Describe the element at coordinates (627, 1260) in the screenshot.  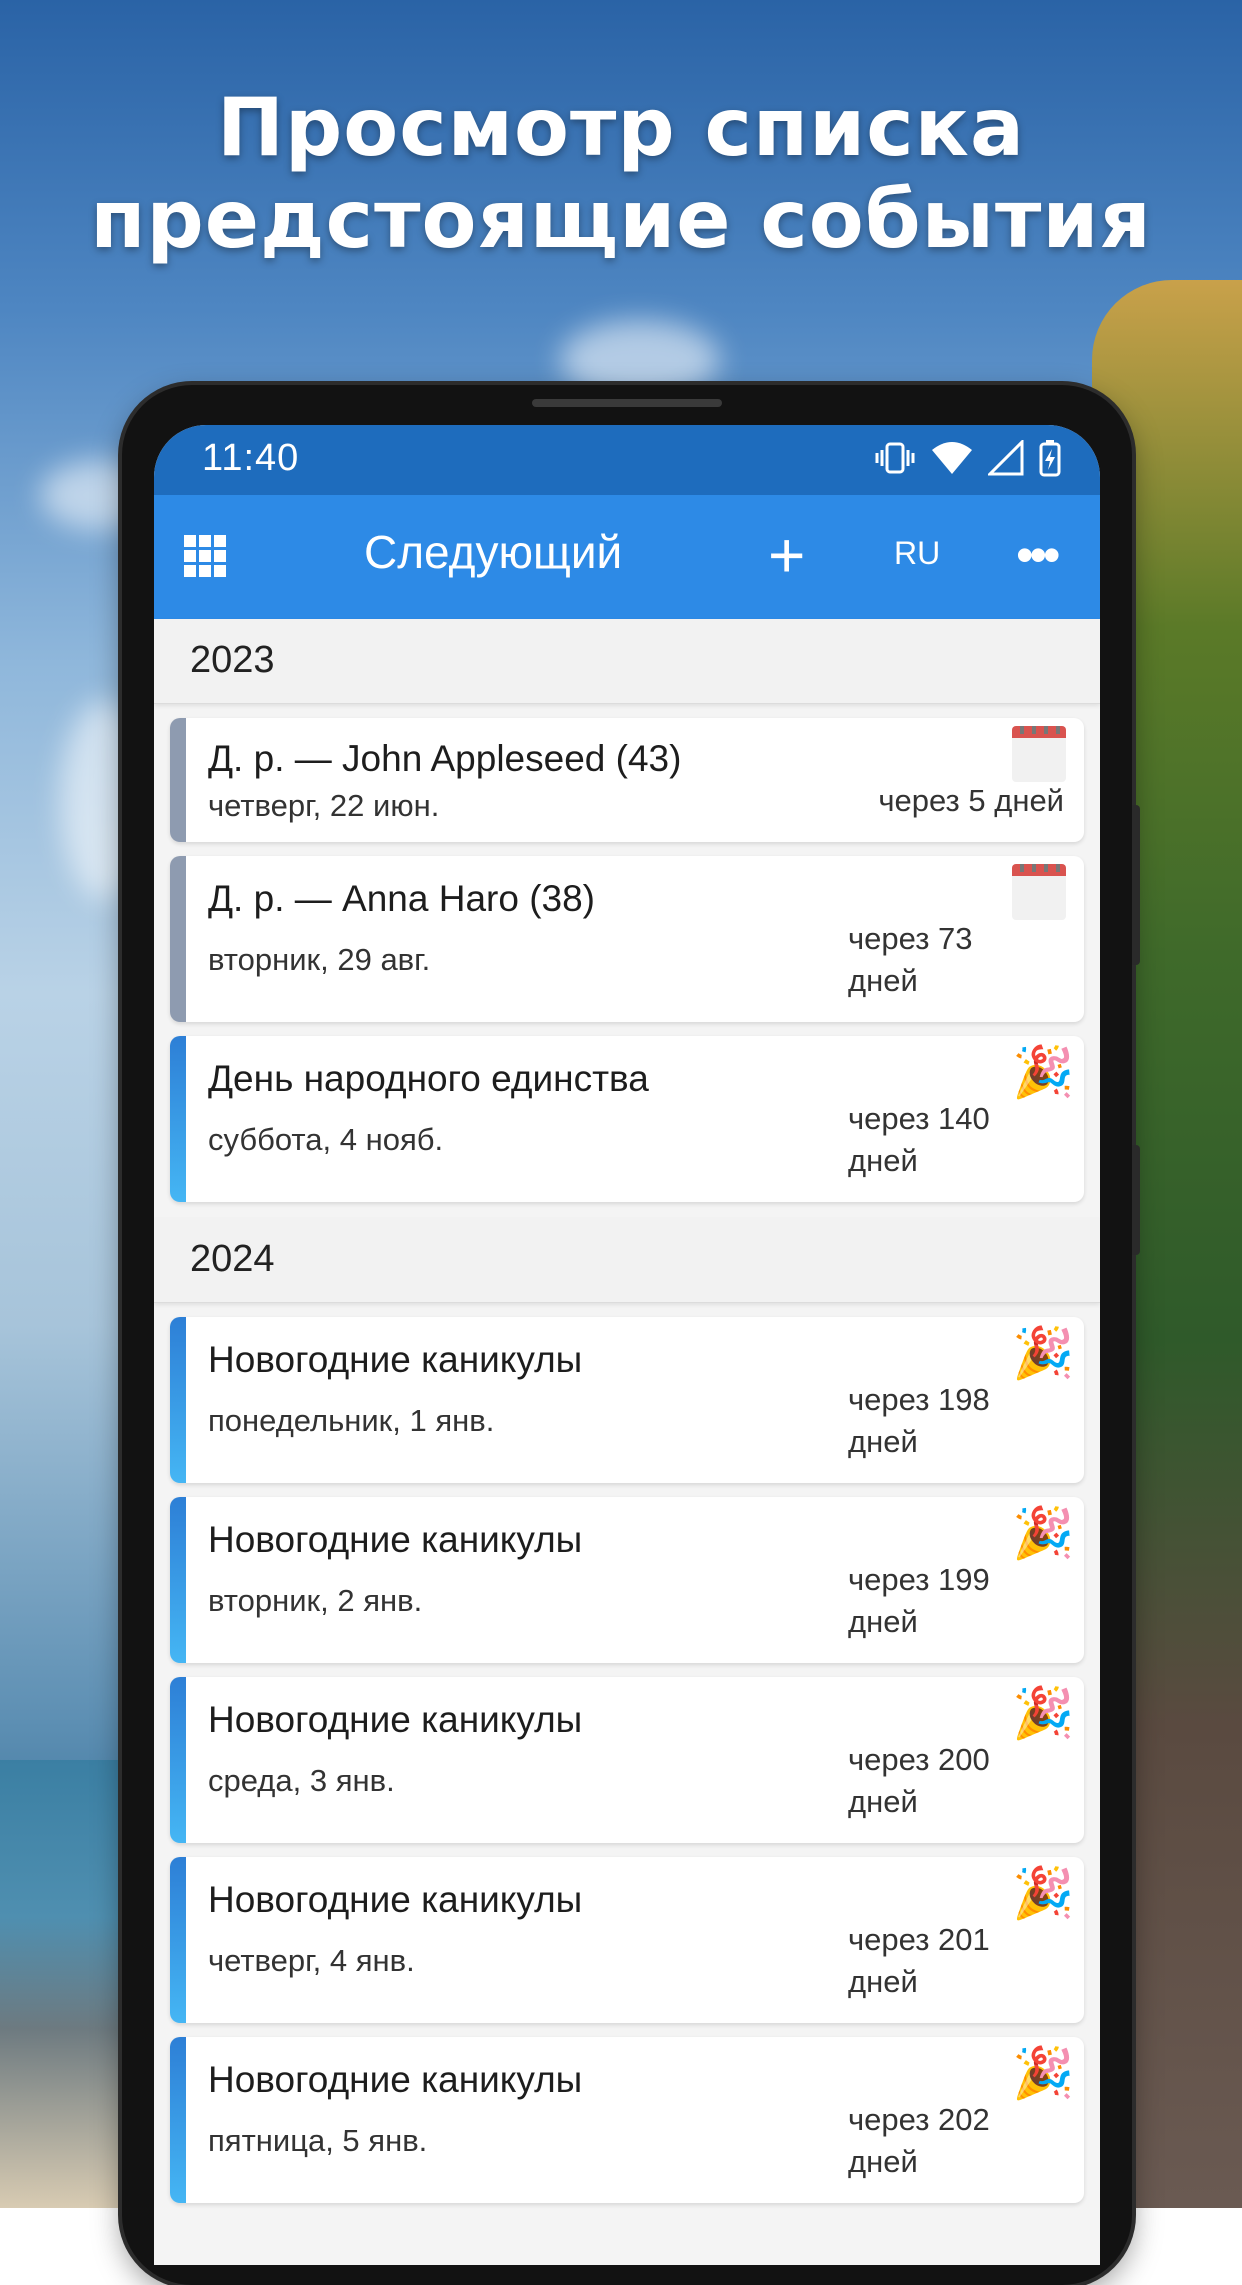
I see `year-header-2024: 2024` at that location.